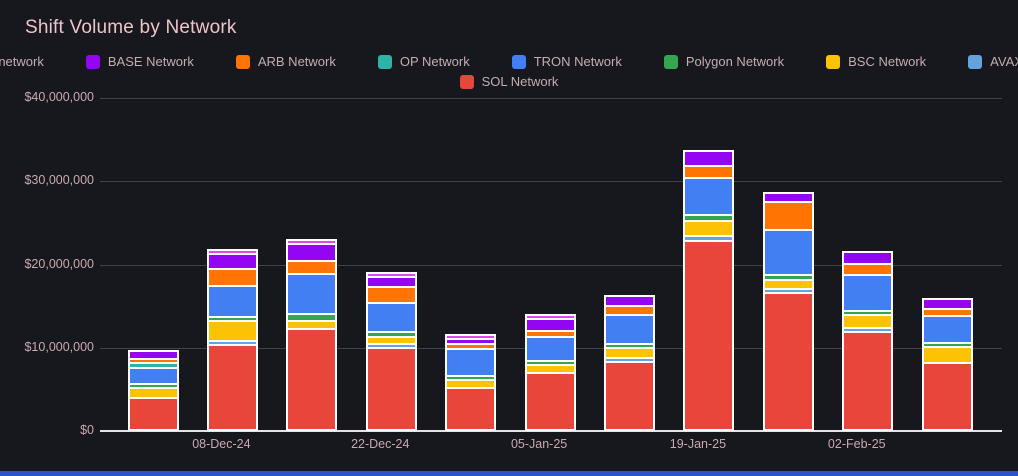 This screenshot has width=1018, height=476. What do you see at coordinates (566, 61) in the screenshot?
I see `legend-item-tron-network: TRON Network` at bounding box center [566, 61].